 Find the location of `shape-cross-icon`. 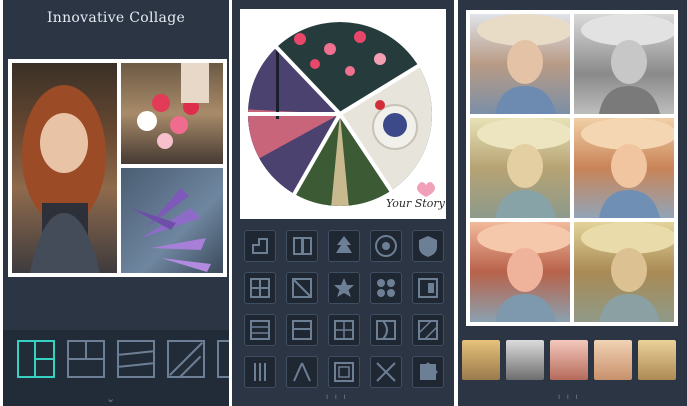

shape-cross-icon is located at coordinates (386, 372).